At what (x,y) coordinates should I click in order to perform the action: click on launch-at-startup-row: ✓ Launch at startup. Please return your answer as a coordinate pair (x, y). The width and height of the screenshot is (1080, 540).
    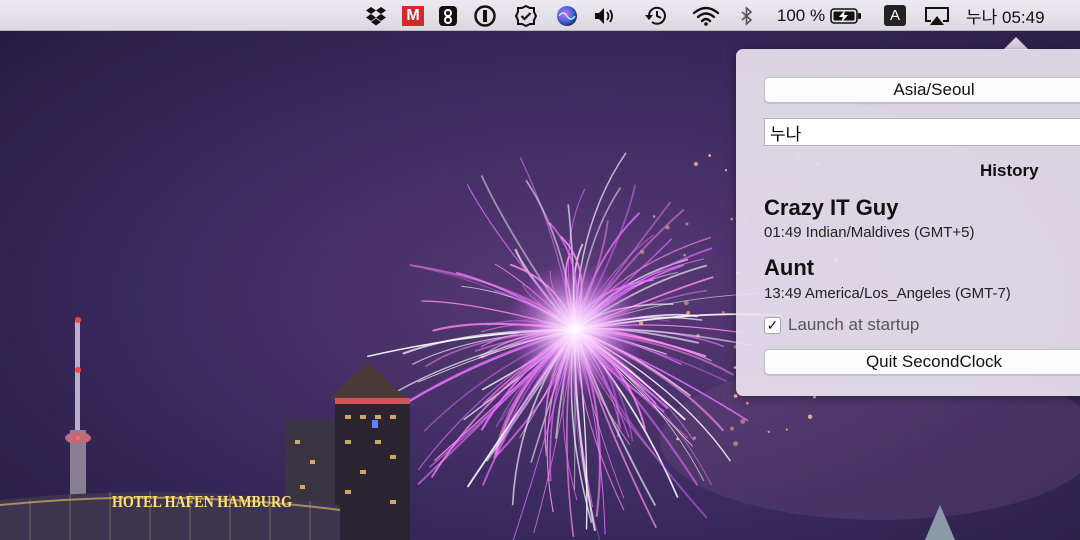
    Looking at the image, I should click on (841, 325).